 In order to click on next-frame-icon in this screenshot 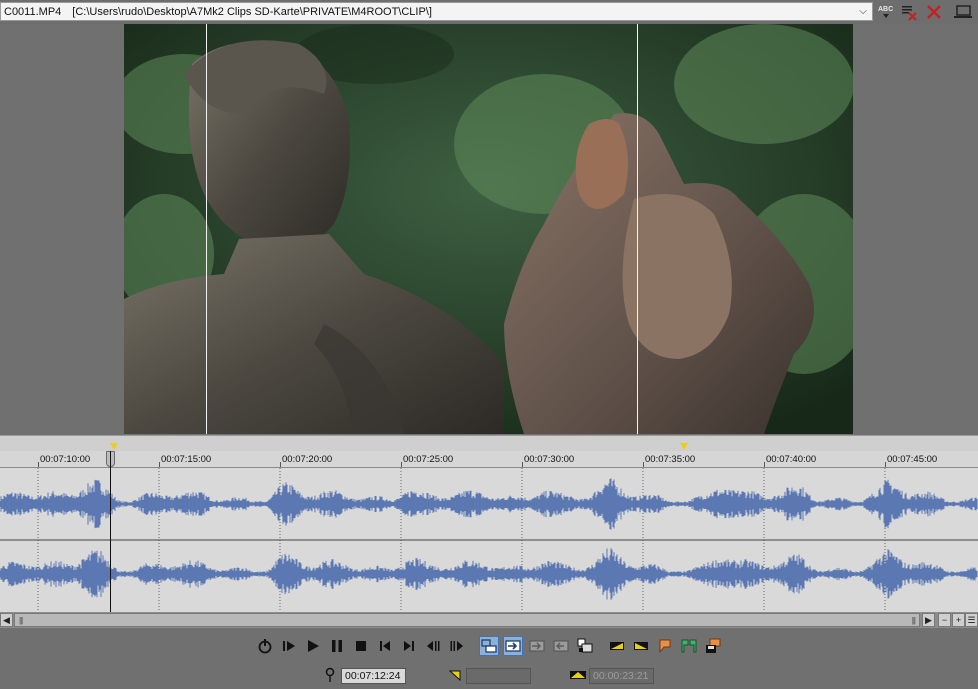, I will do `click(457, 646)`.